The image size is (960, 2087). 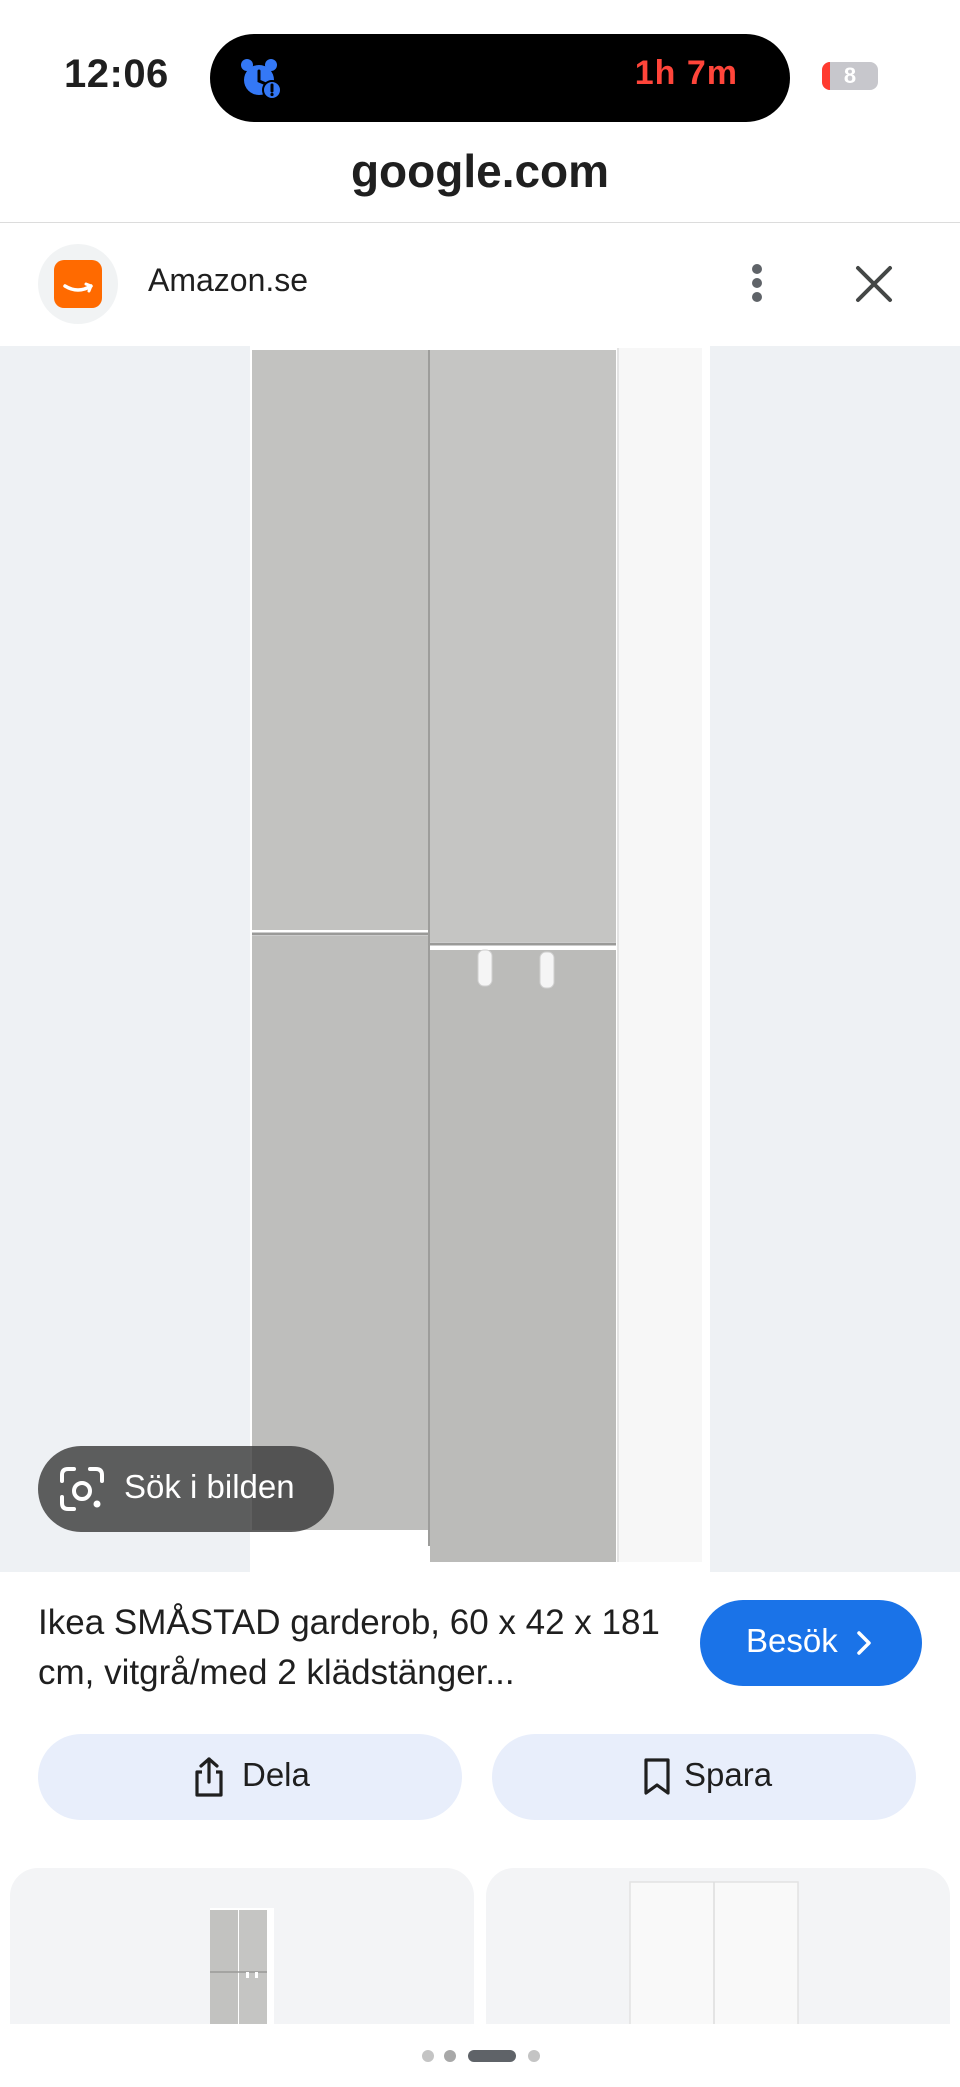 What do you see at coordinates (228, 280) in the screenshot?
I see `source-name: Amazon.se` at bounding box center [228, 280].